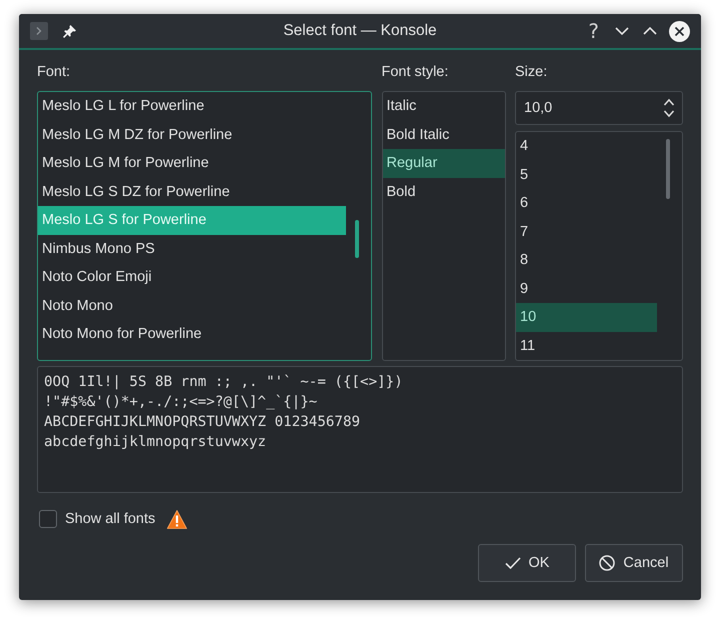 Image resolution: width=720 pixels, height=624 pixels. What do you see at coordinates (192, 163) in the screenshot?
I see `list-item: Meslo LG M for Powerline` at bounding box center [192, 163].